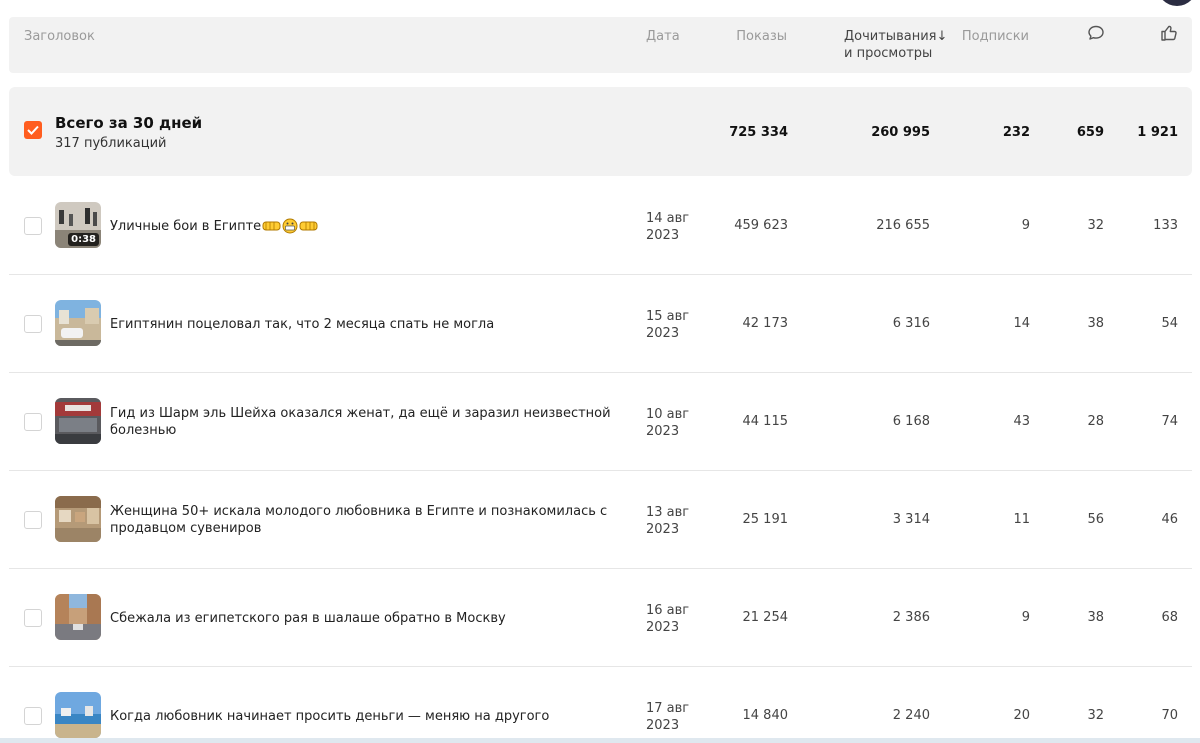 This screenshot has height=743, width=1200. Describe the element at coordinates (1095, 421) in the screenshot. I see `row-comments: 28` at that location.